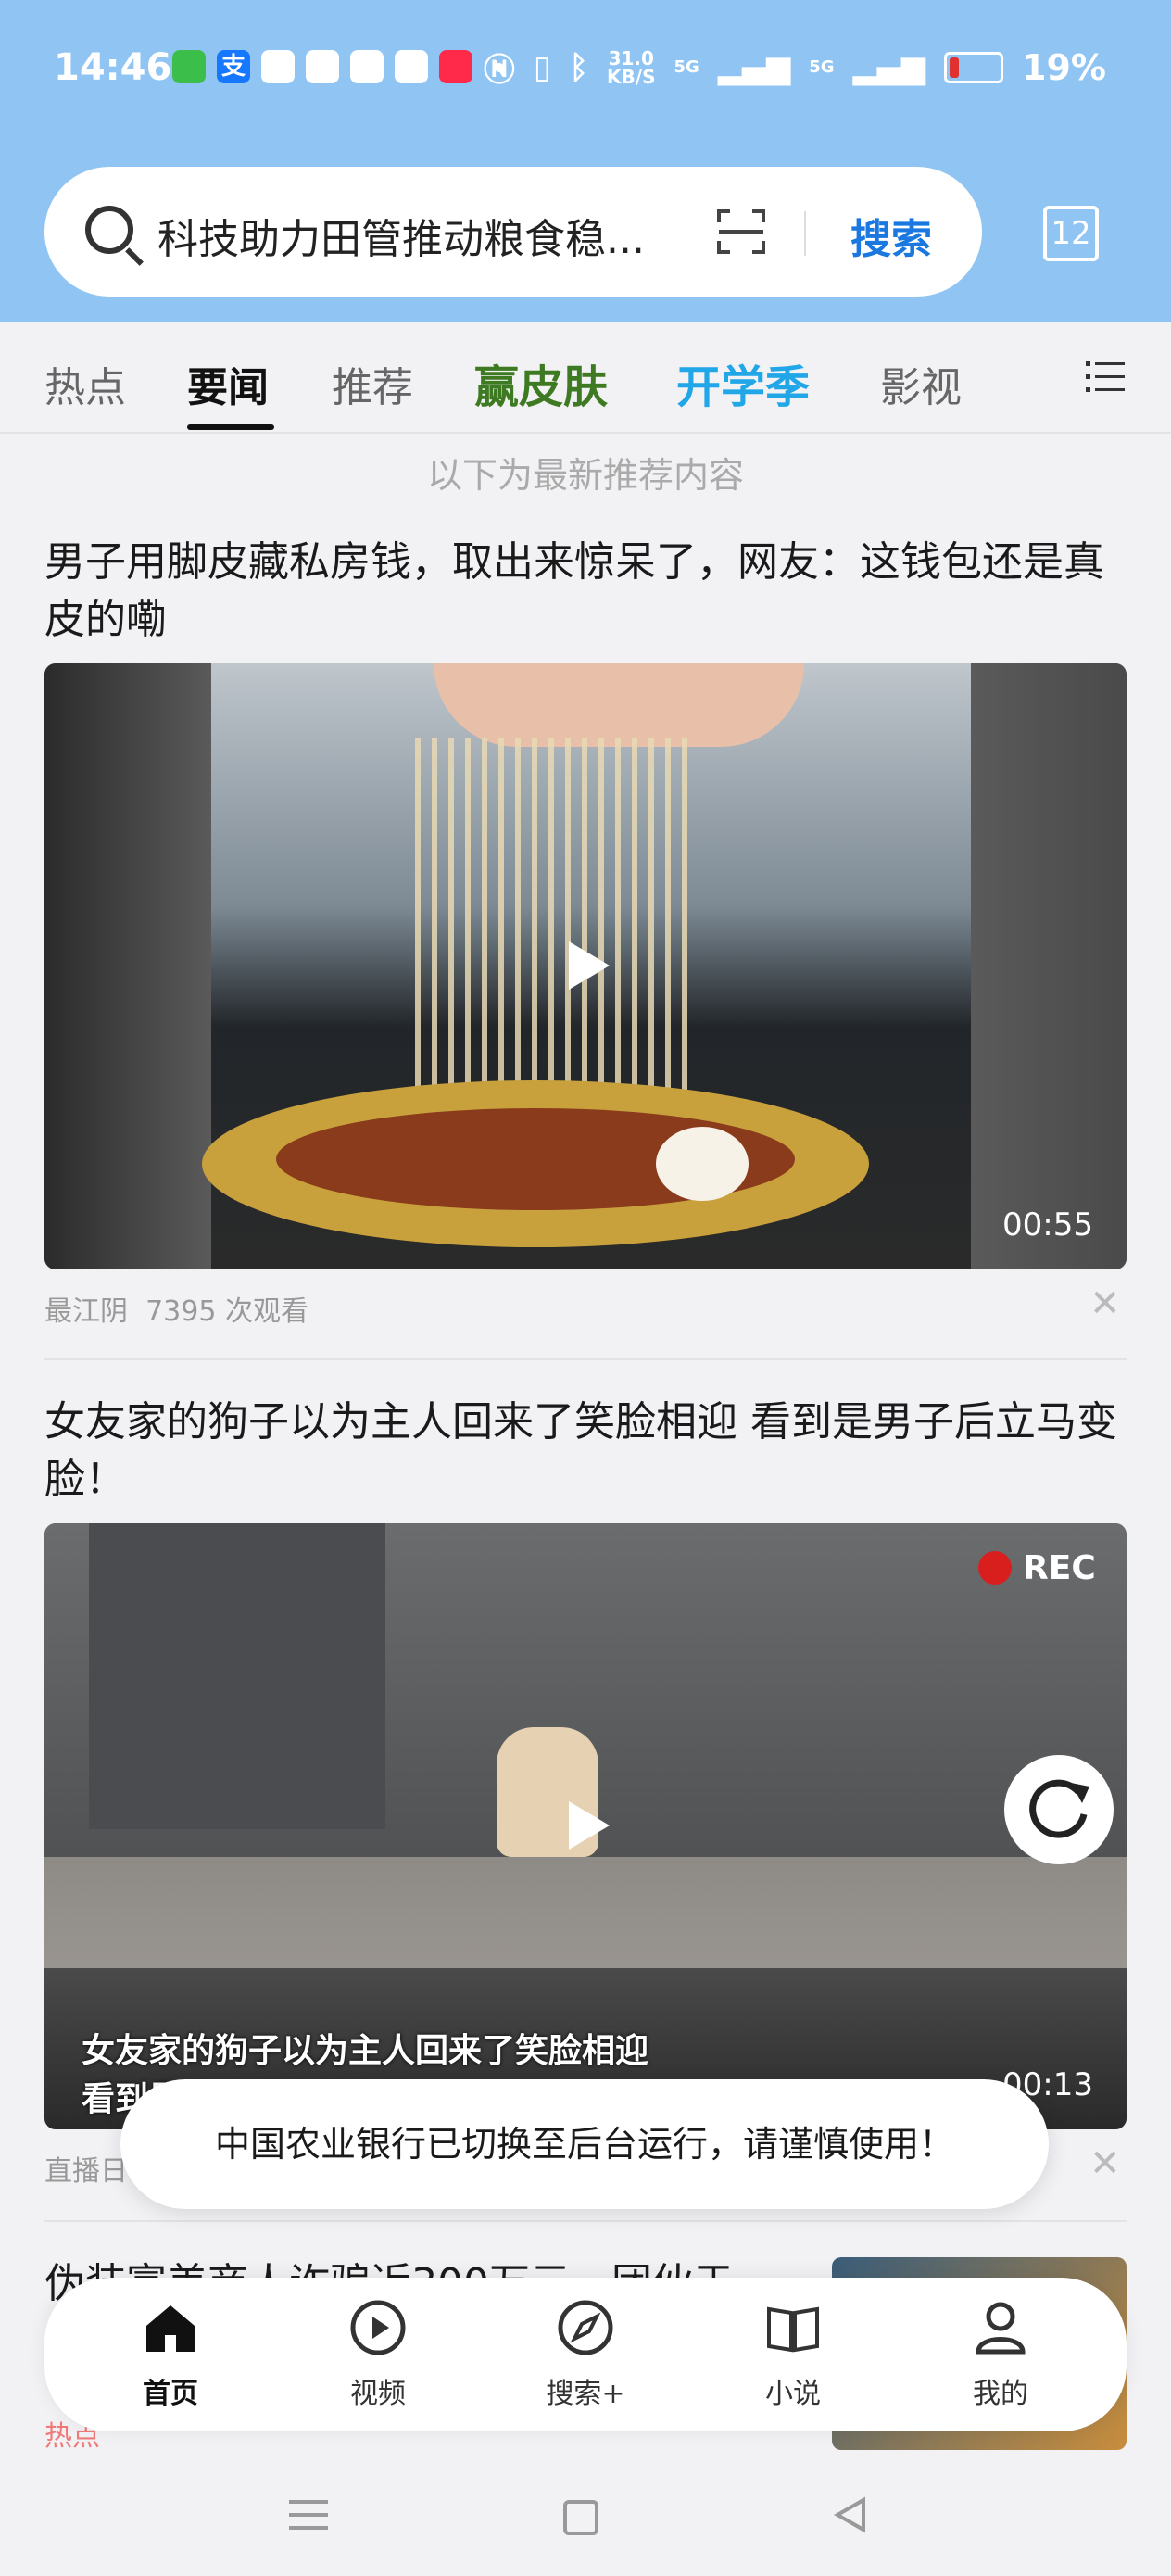 The image size is (1171, 2576). Describe the element at coordinates (278, 66) in the screenshot. I see `browser-app-icon` at that location.